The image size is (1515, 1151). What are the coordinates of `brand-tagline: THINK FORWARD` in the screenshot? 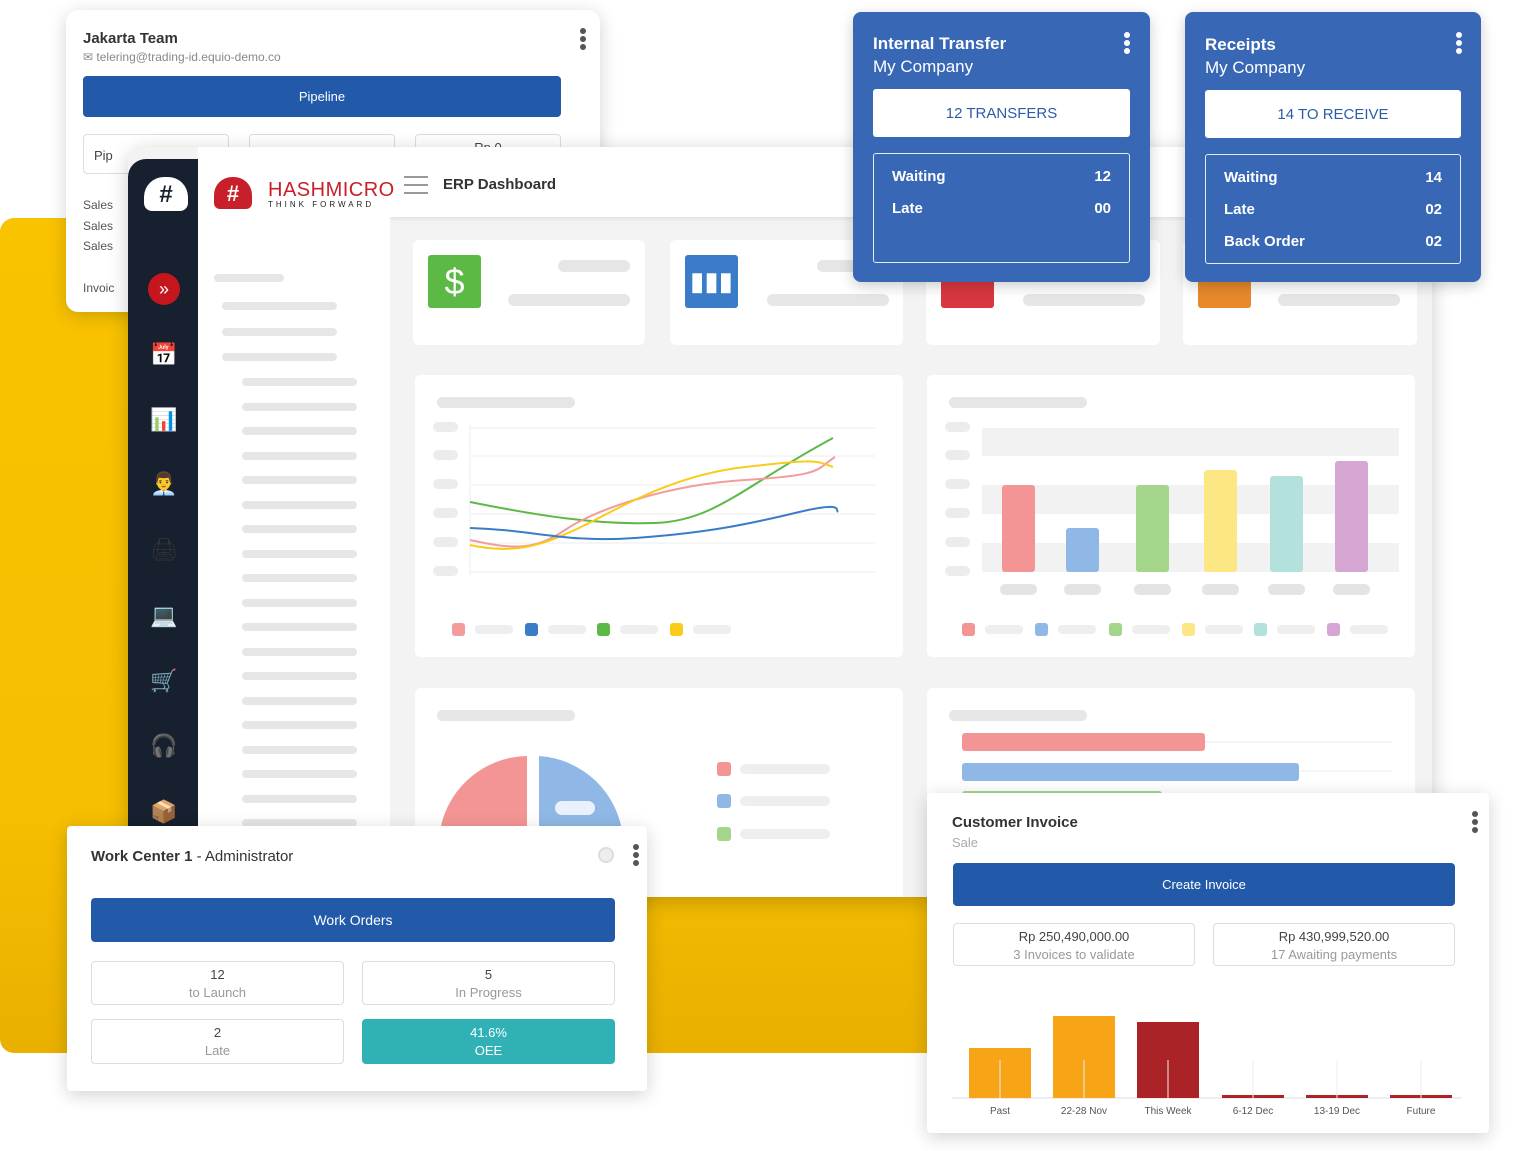 It's located at (321, 204).